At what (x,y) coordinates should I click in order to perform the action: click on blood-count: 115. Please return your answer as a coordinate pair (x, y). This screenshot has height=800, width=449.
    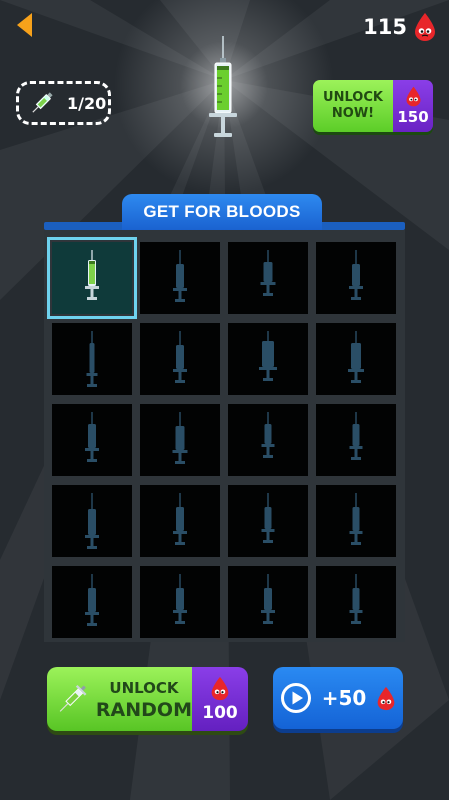
    Looking at the image, I should click on (385, 27).